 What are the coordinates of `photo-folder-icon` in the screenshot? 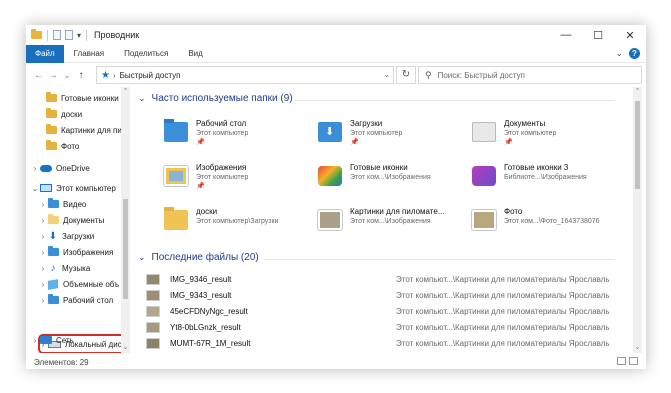 It's located at (484, 220).